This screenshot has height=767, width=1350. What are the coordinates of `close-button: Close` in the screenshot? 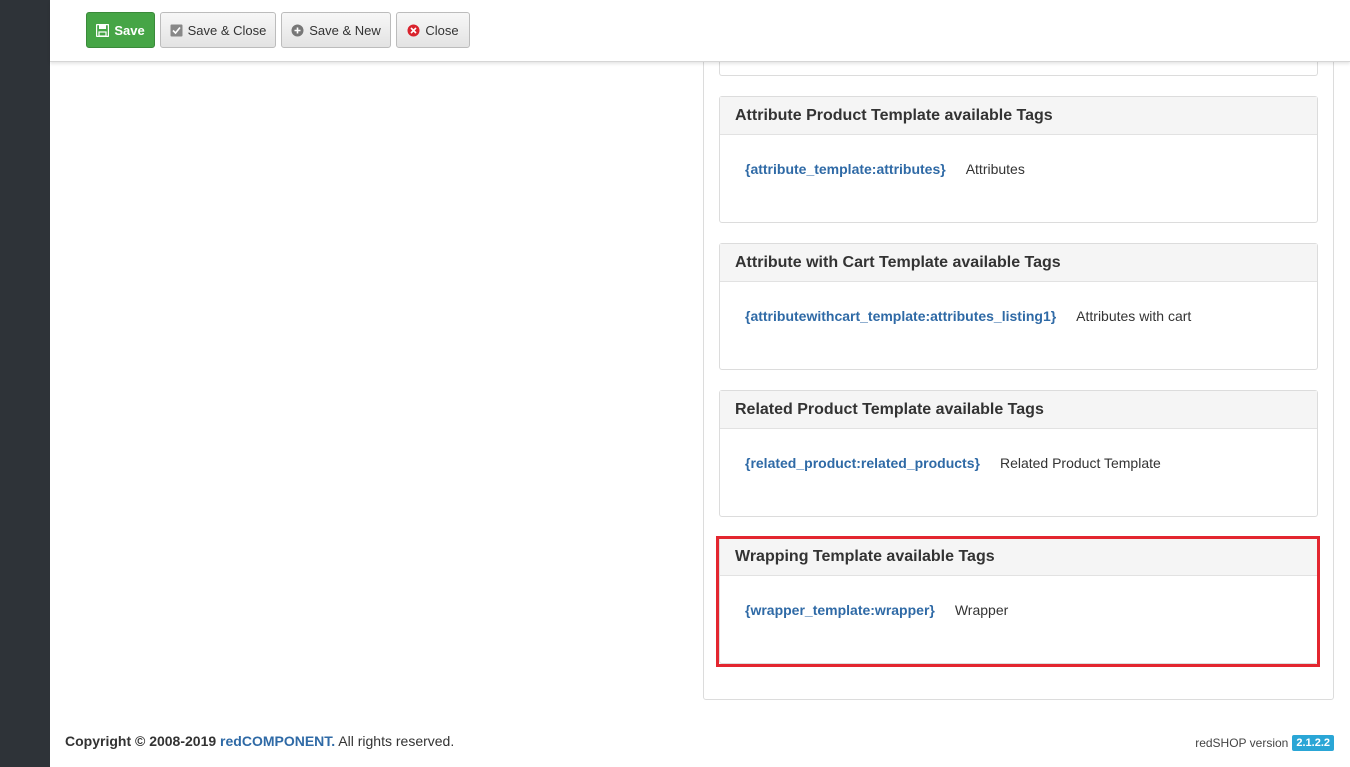 It's located at (433, 30).